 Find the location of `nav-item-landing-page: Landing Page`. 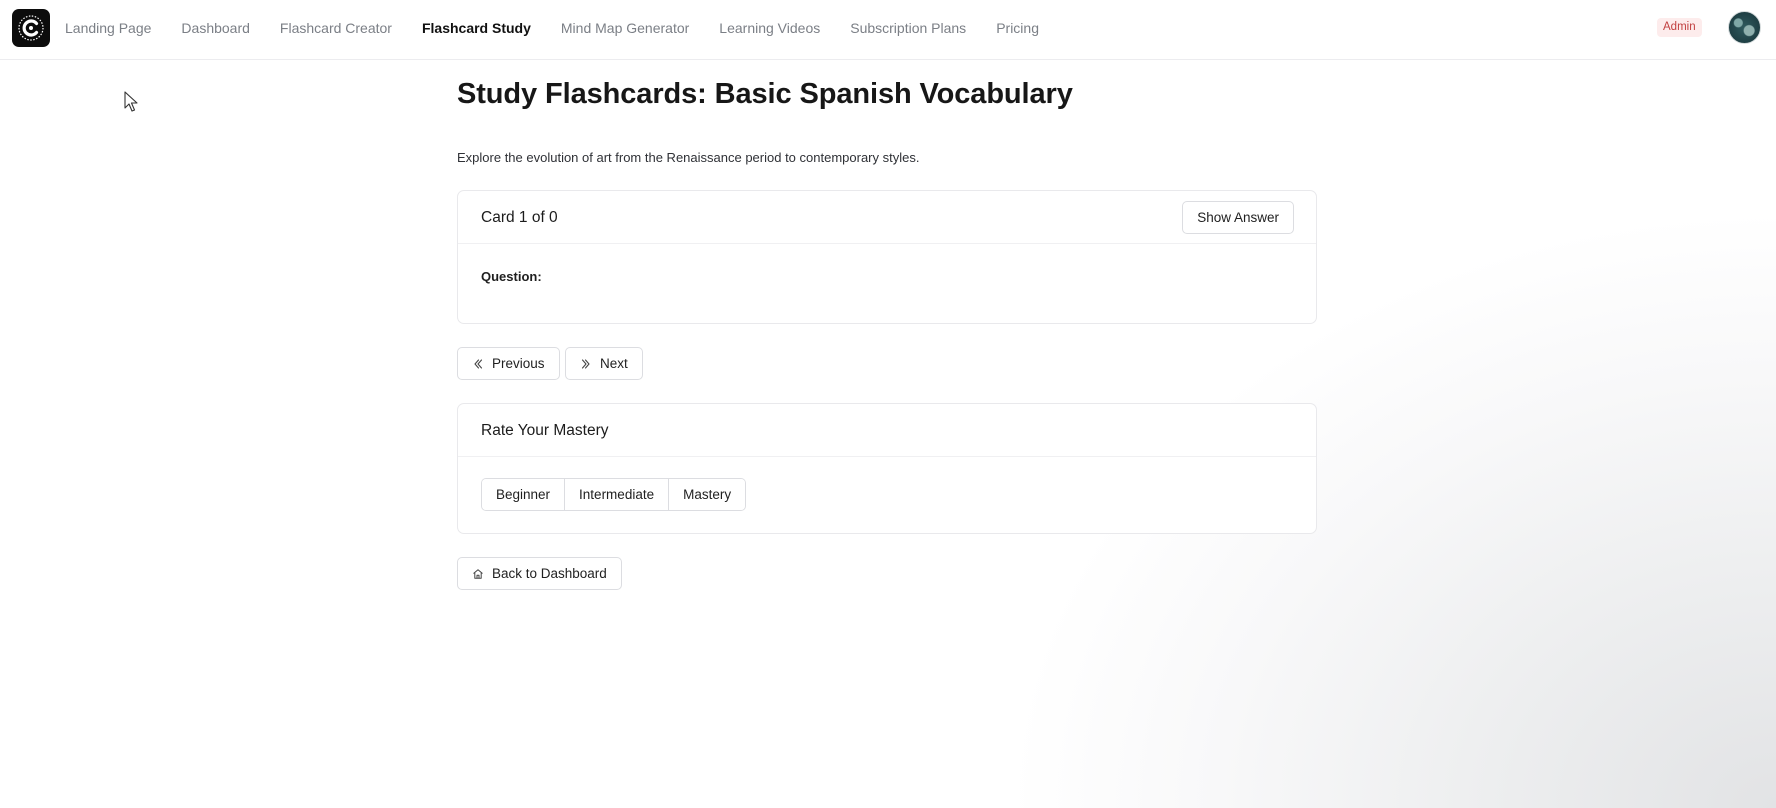

nav-item-landing-page: Landing Page is located at coordinates (108, 28).